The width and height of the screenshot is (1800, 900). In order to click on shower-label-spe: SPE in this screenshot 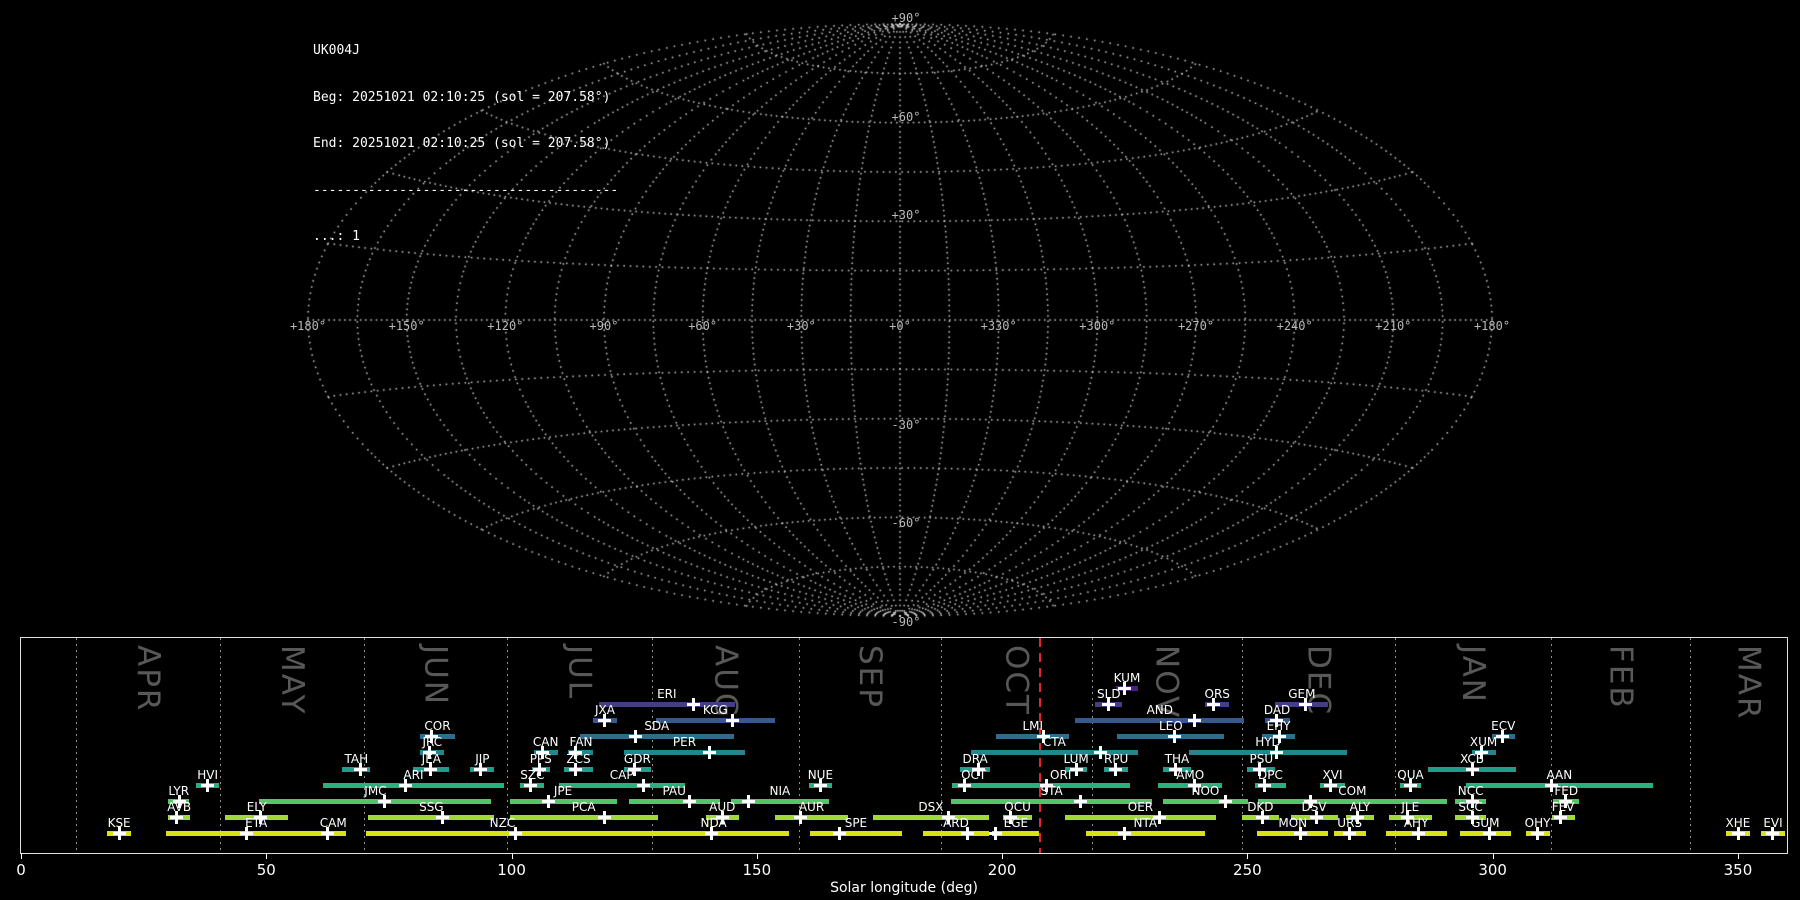, I will do `click(856, 823)`.